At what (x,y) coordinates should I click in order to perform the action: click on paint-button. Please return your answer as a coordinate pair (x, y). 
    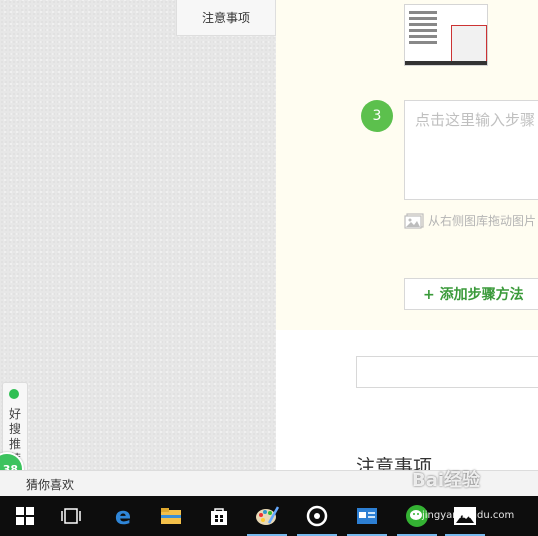
    Looking at the image, I should click on (267, 516).